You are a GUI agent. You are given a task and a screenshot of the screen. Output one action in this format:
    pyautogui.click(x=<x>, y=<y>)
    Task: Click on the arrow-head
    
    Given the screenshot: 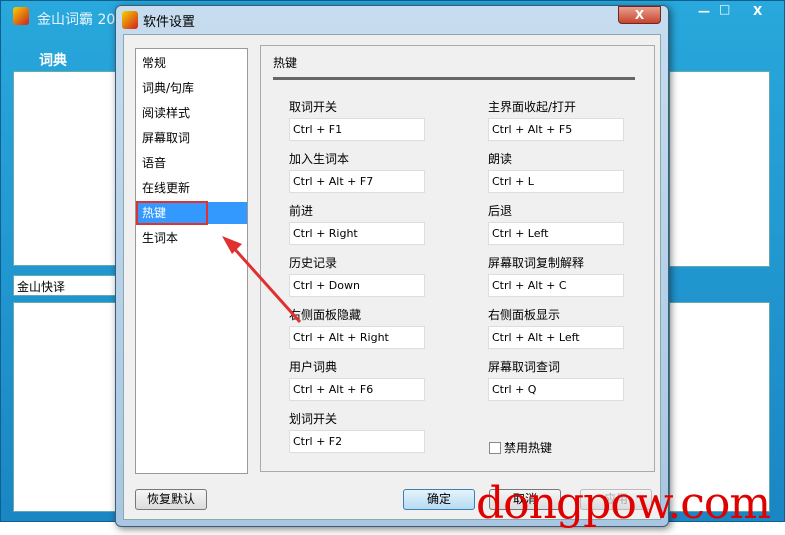 What is the action you would take?
    pyautogui.click(x=232, y=245)
    